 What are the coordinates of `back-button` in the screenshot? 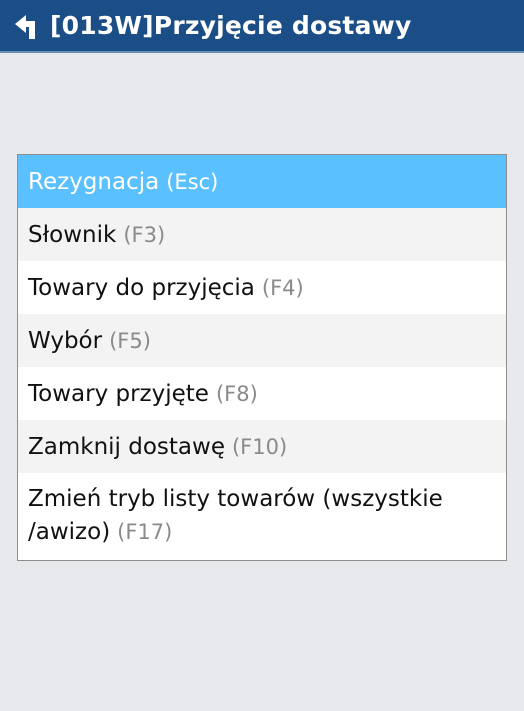 It's located at (28, 26).